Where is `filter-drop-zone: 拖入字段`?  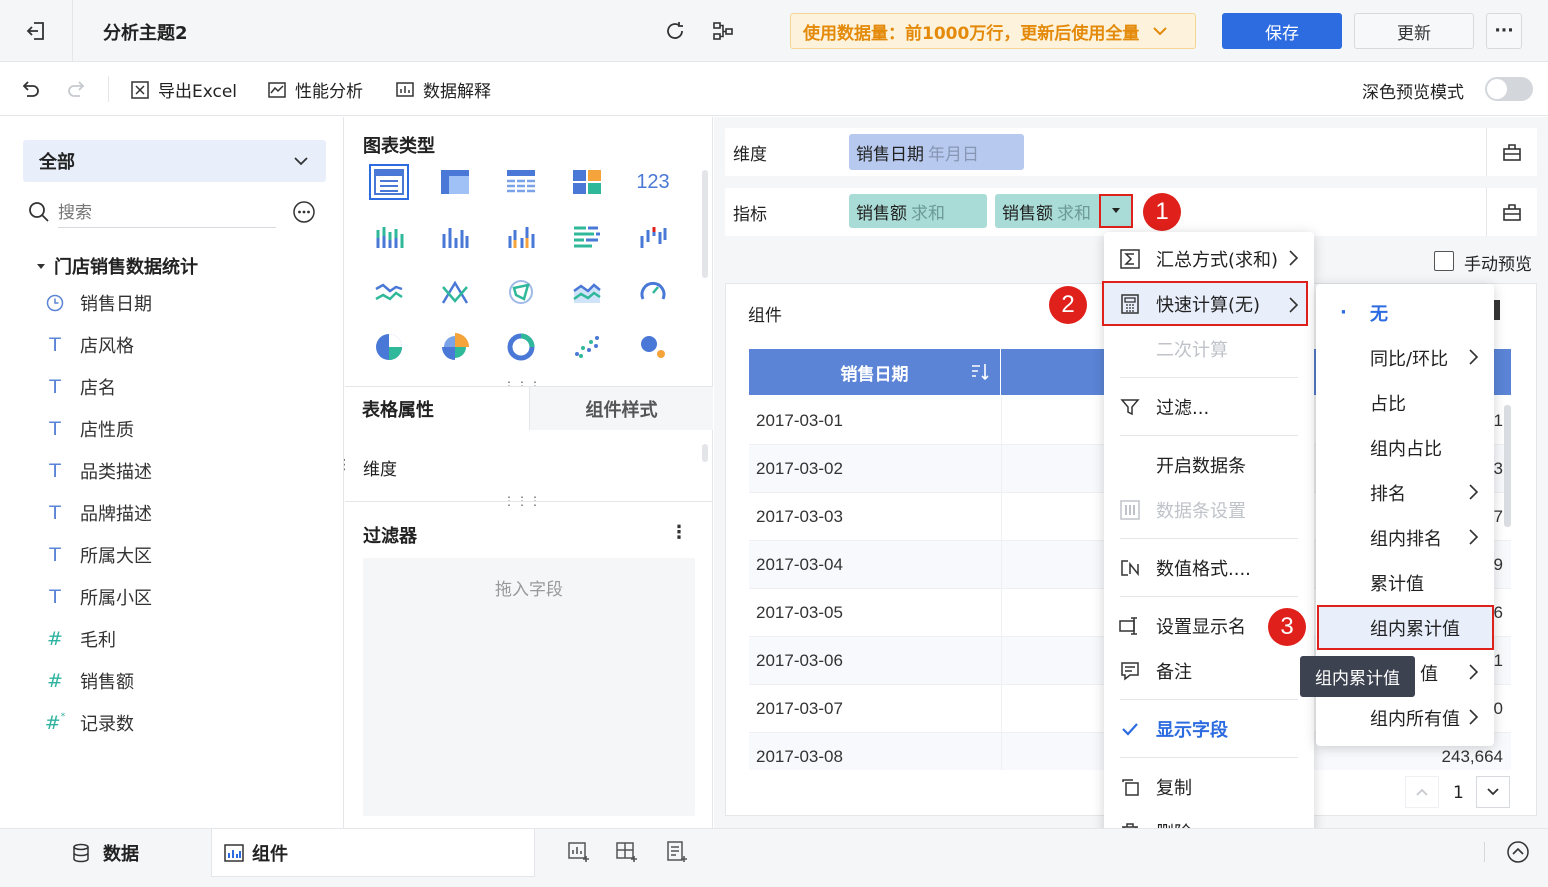
filter-drop-zone: 拖入字段 is located at coordinates (529, 687).